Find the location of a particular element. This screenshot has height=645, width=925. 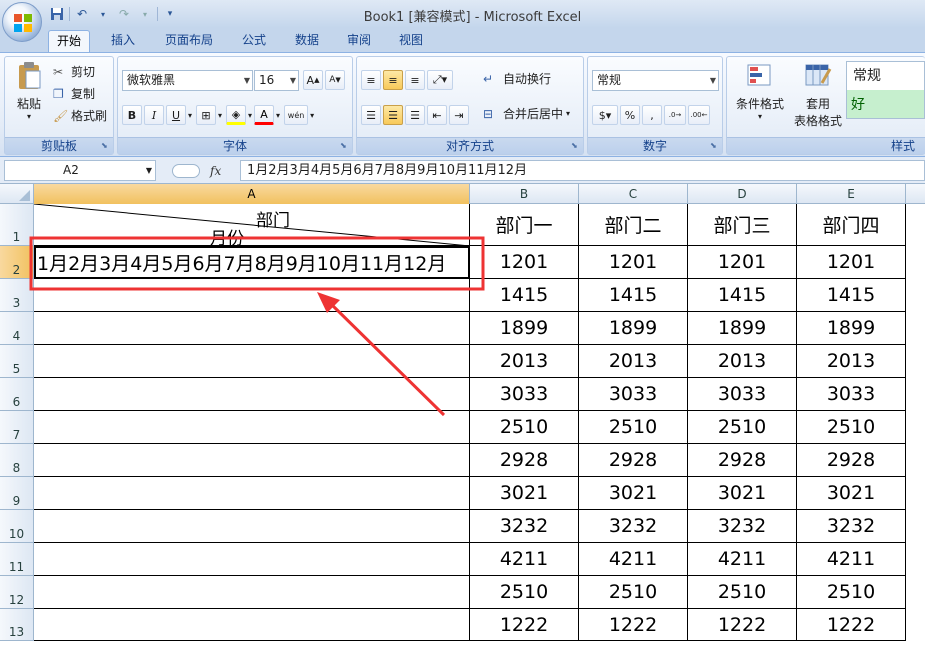

column-header-c: C is located at coordinates (633, 194).